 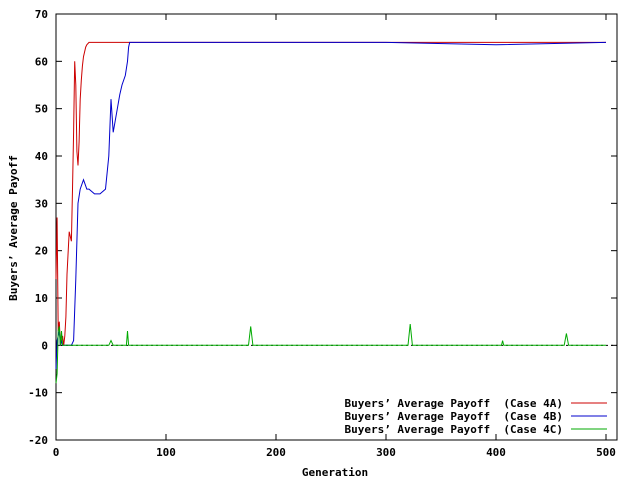 I want to click on y-tick-label: -20, so click(x=38, y=440).